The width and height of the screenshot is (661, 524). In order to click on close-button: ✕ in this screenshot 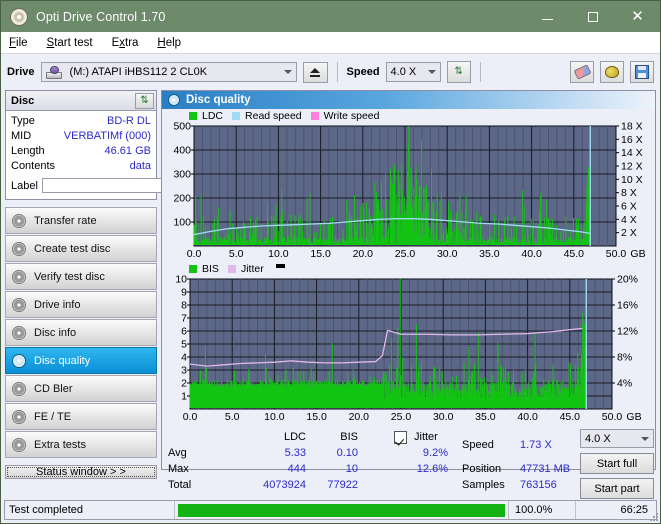, I will do `click(637, 16)`.